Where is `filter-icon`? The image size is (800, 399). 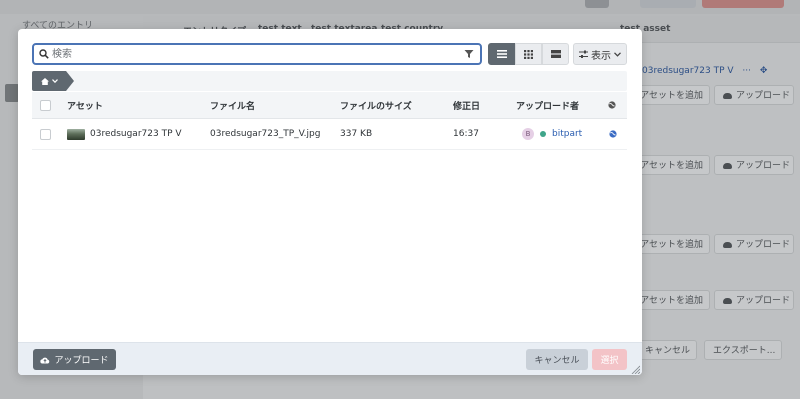
filter-icon is located at coordinates (469, 54).